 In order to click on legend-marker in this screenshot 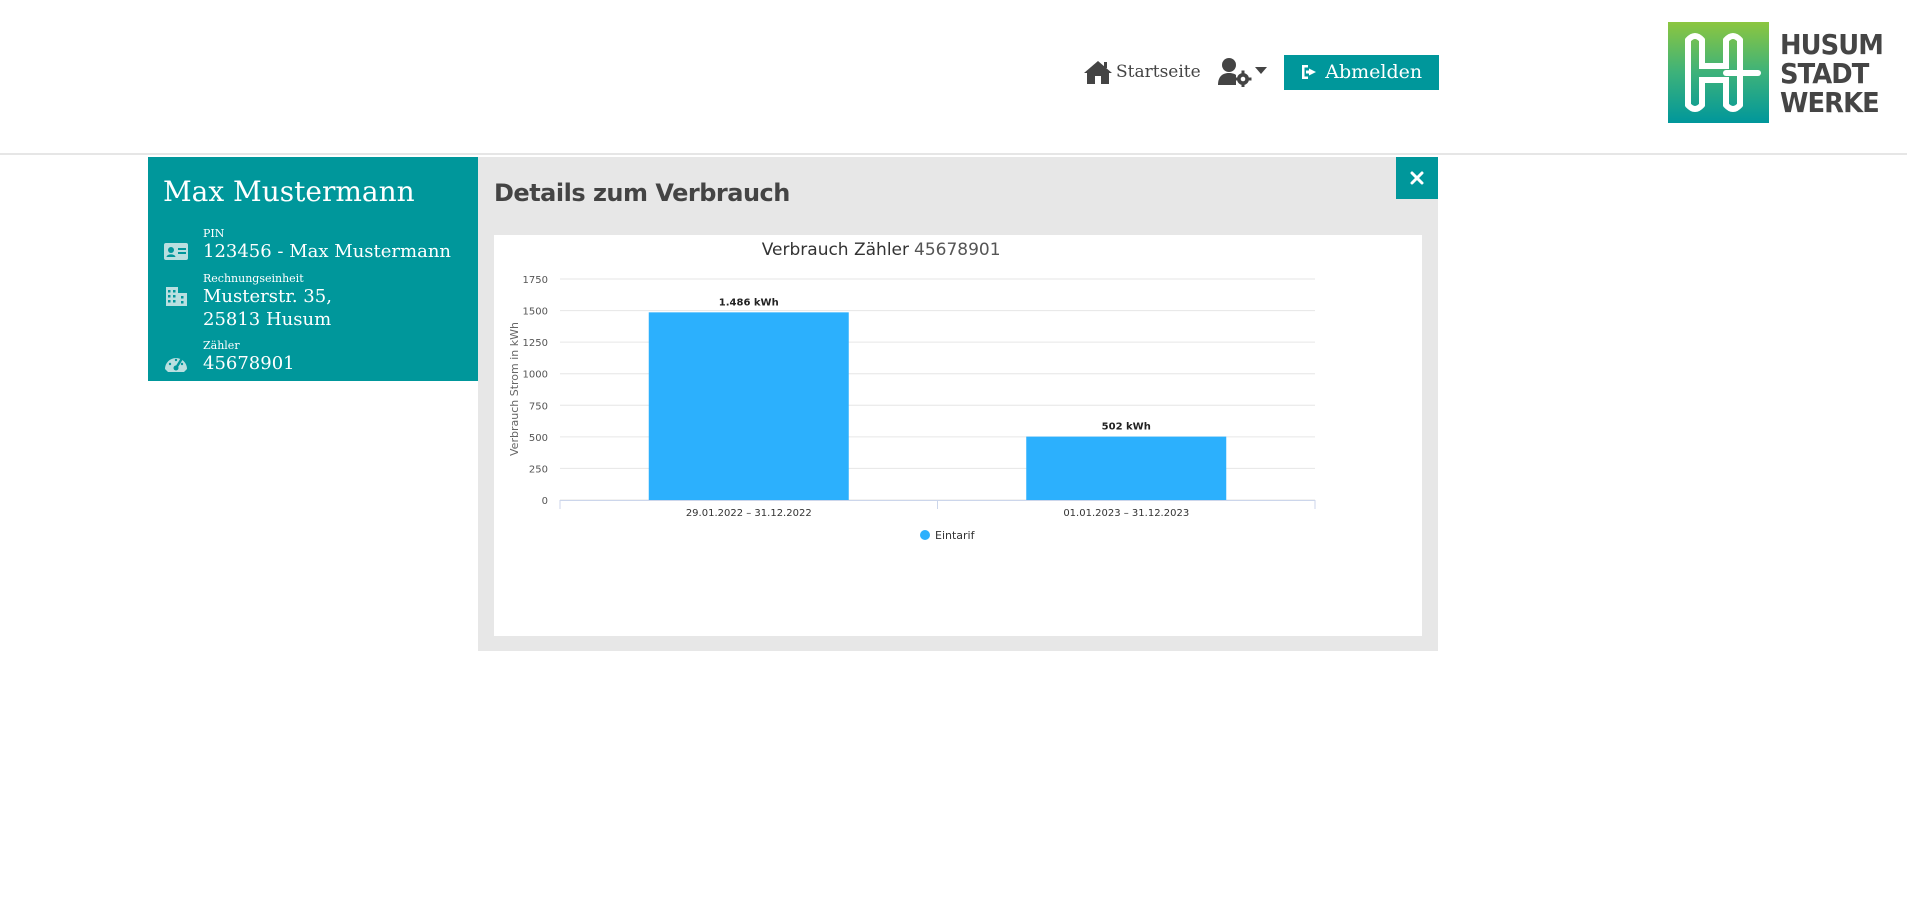, I will do `click(925, 535)`.